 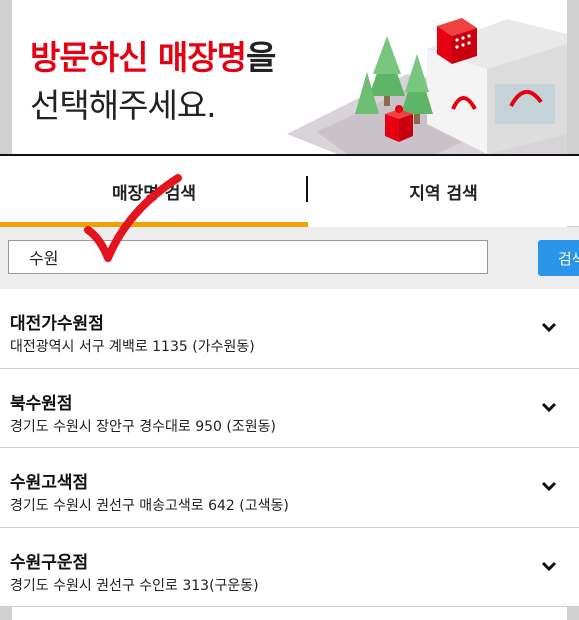 I want to click on banner-title-line2: 선택해주세요., so click(x=123, y=105).